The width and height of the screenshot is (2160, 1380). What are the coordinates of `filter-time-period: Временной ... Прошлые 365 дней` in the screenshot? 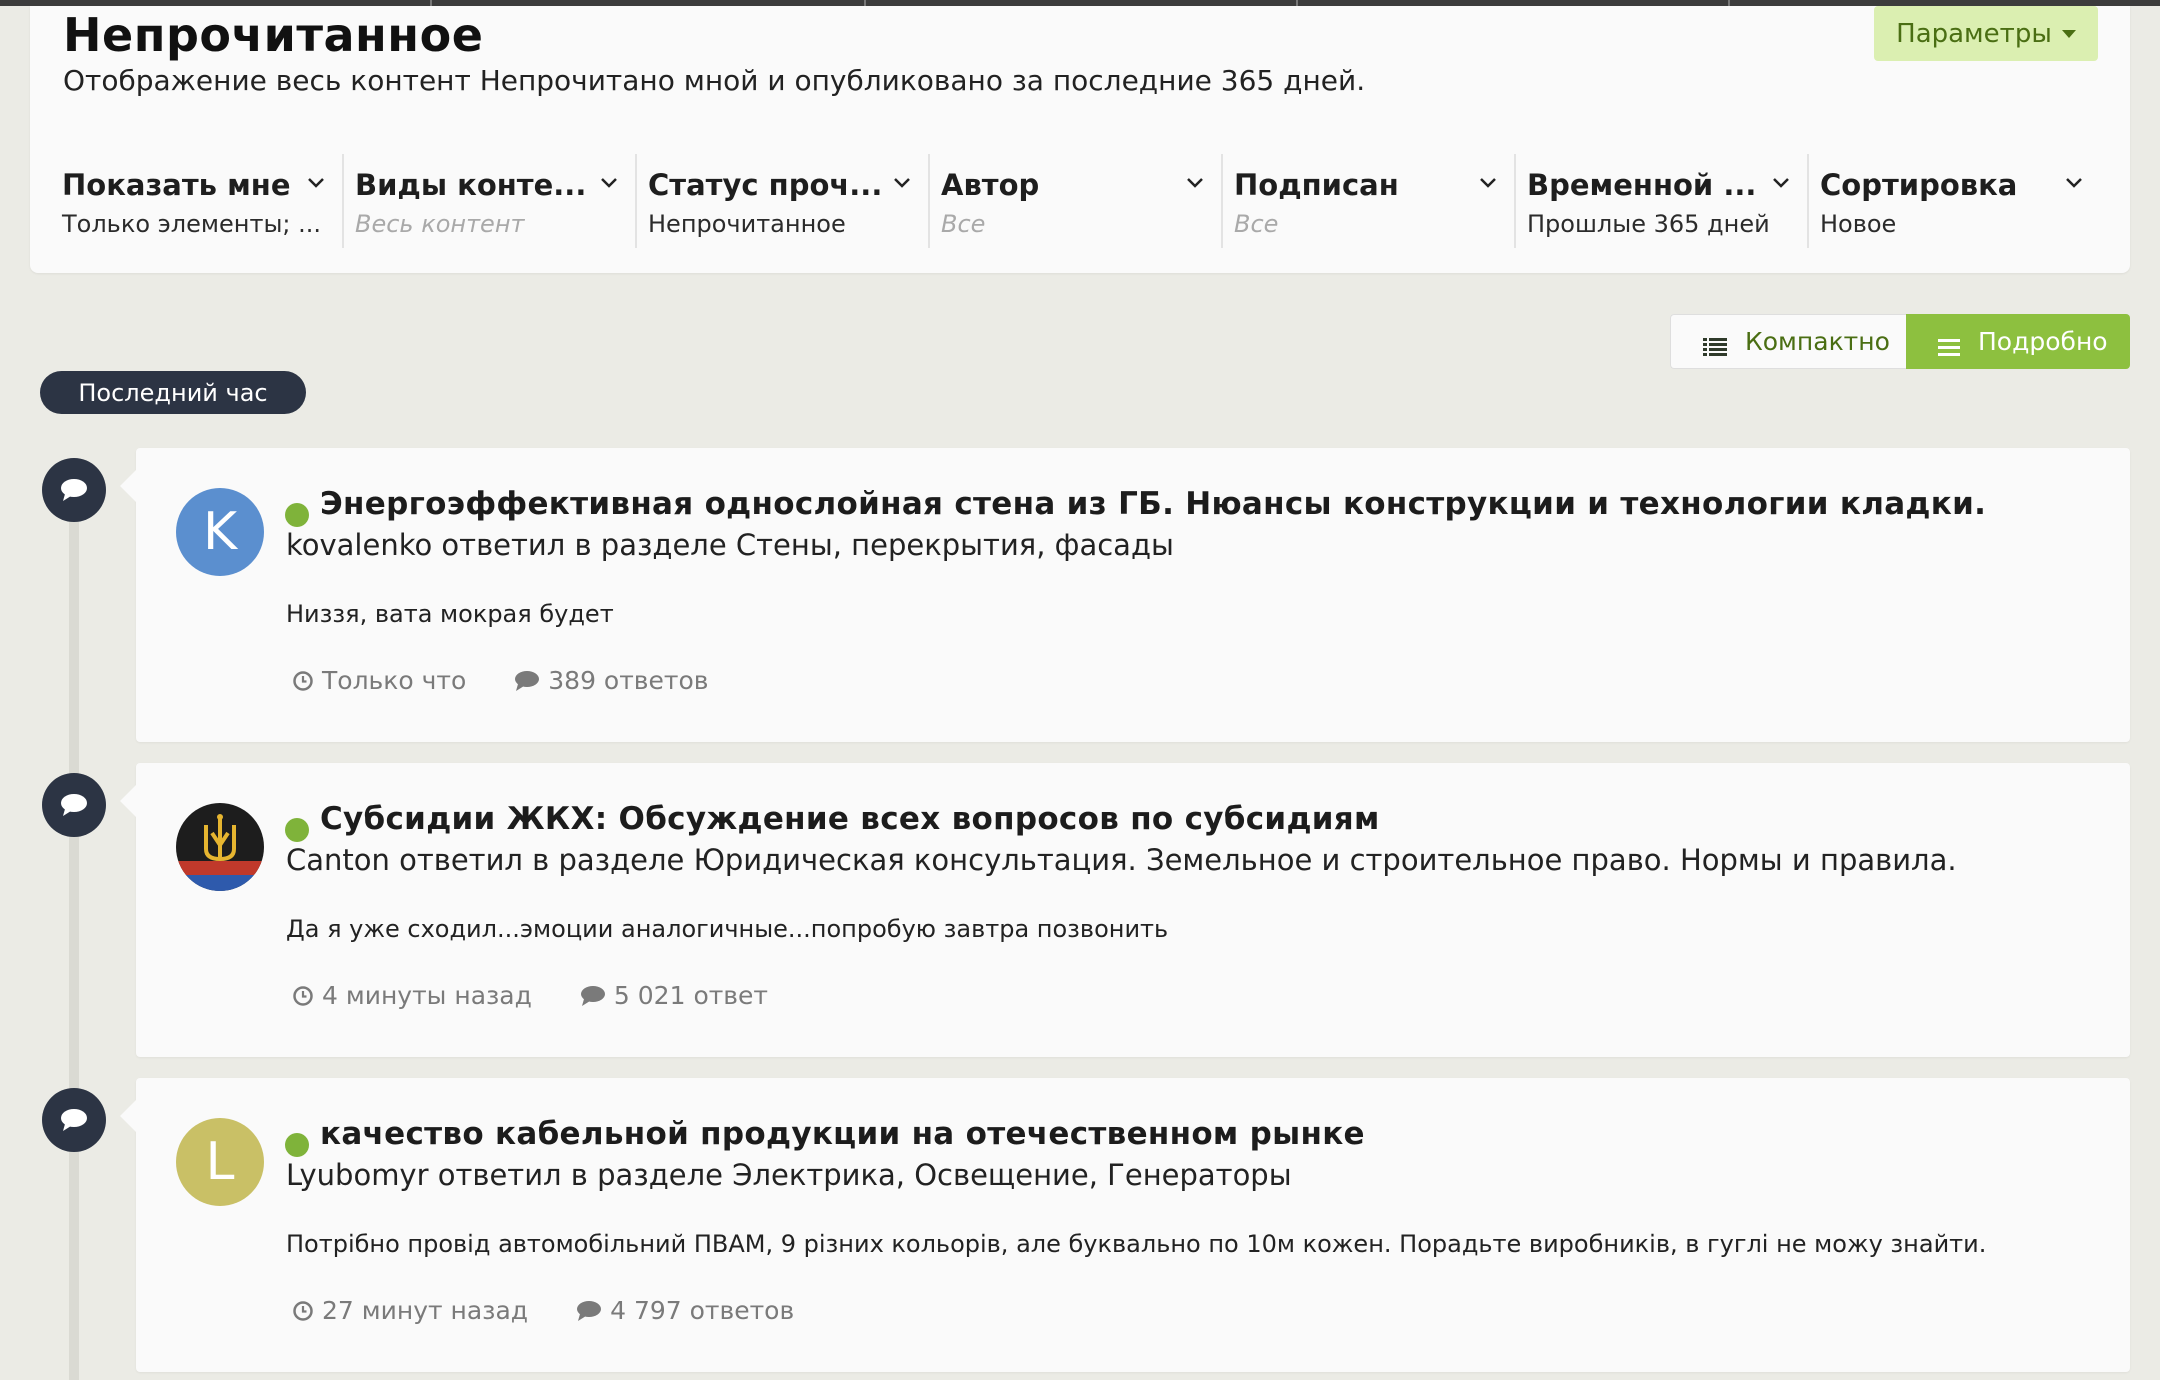 It's located at (1662, 201).